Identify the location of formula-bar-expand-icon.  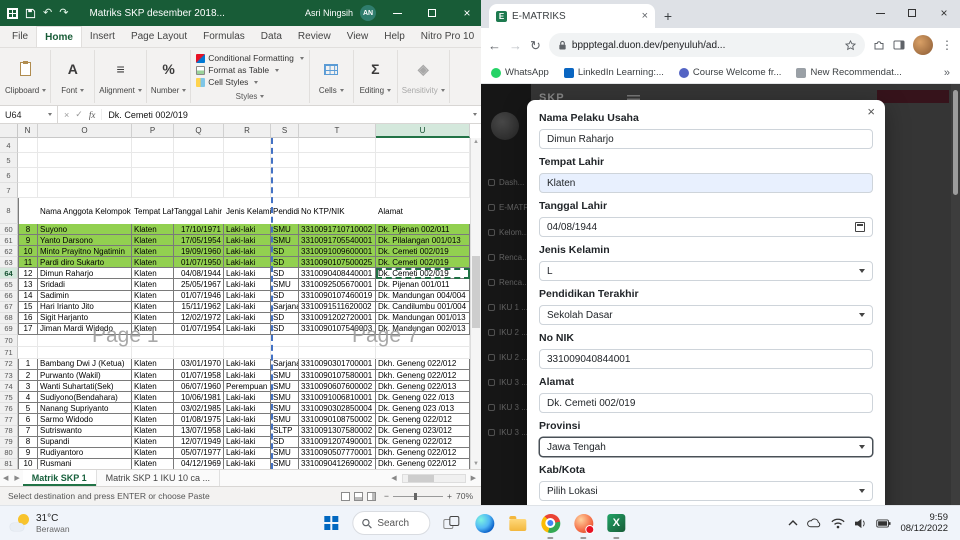
(475, 114).